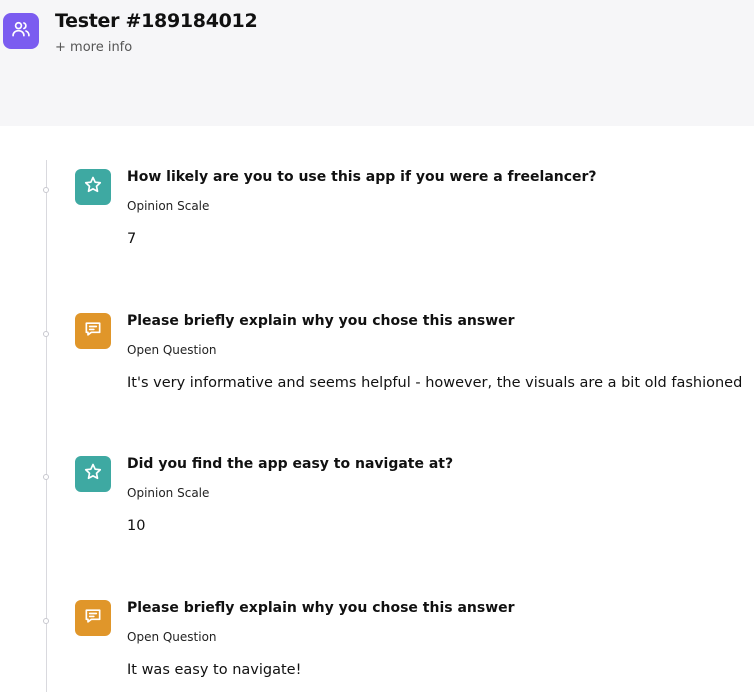  I want to click on answer-text: 10, so click(136, 526).